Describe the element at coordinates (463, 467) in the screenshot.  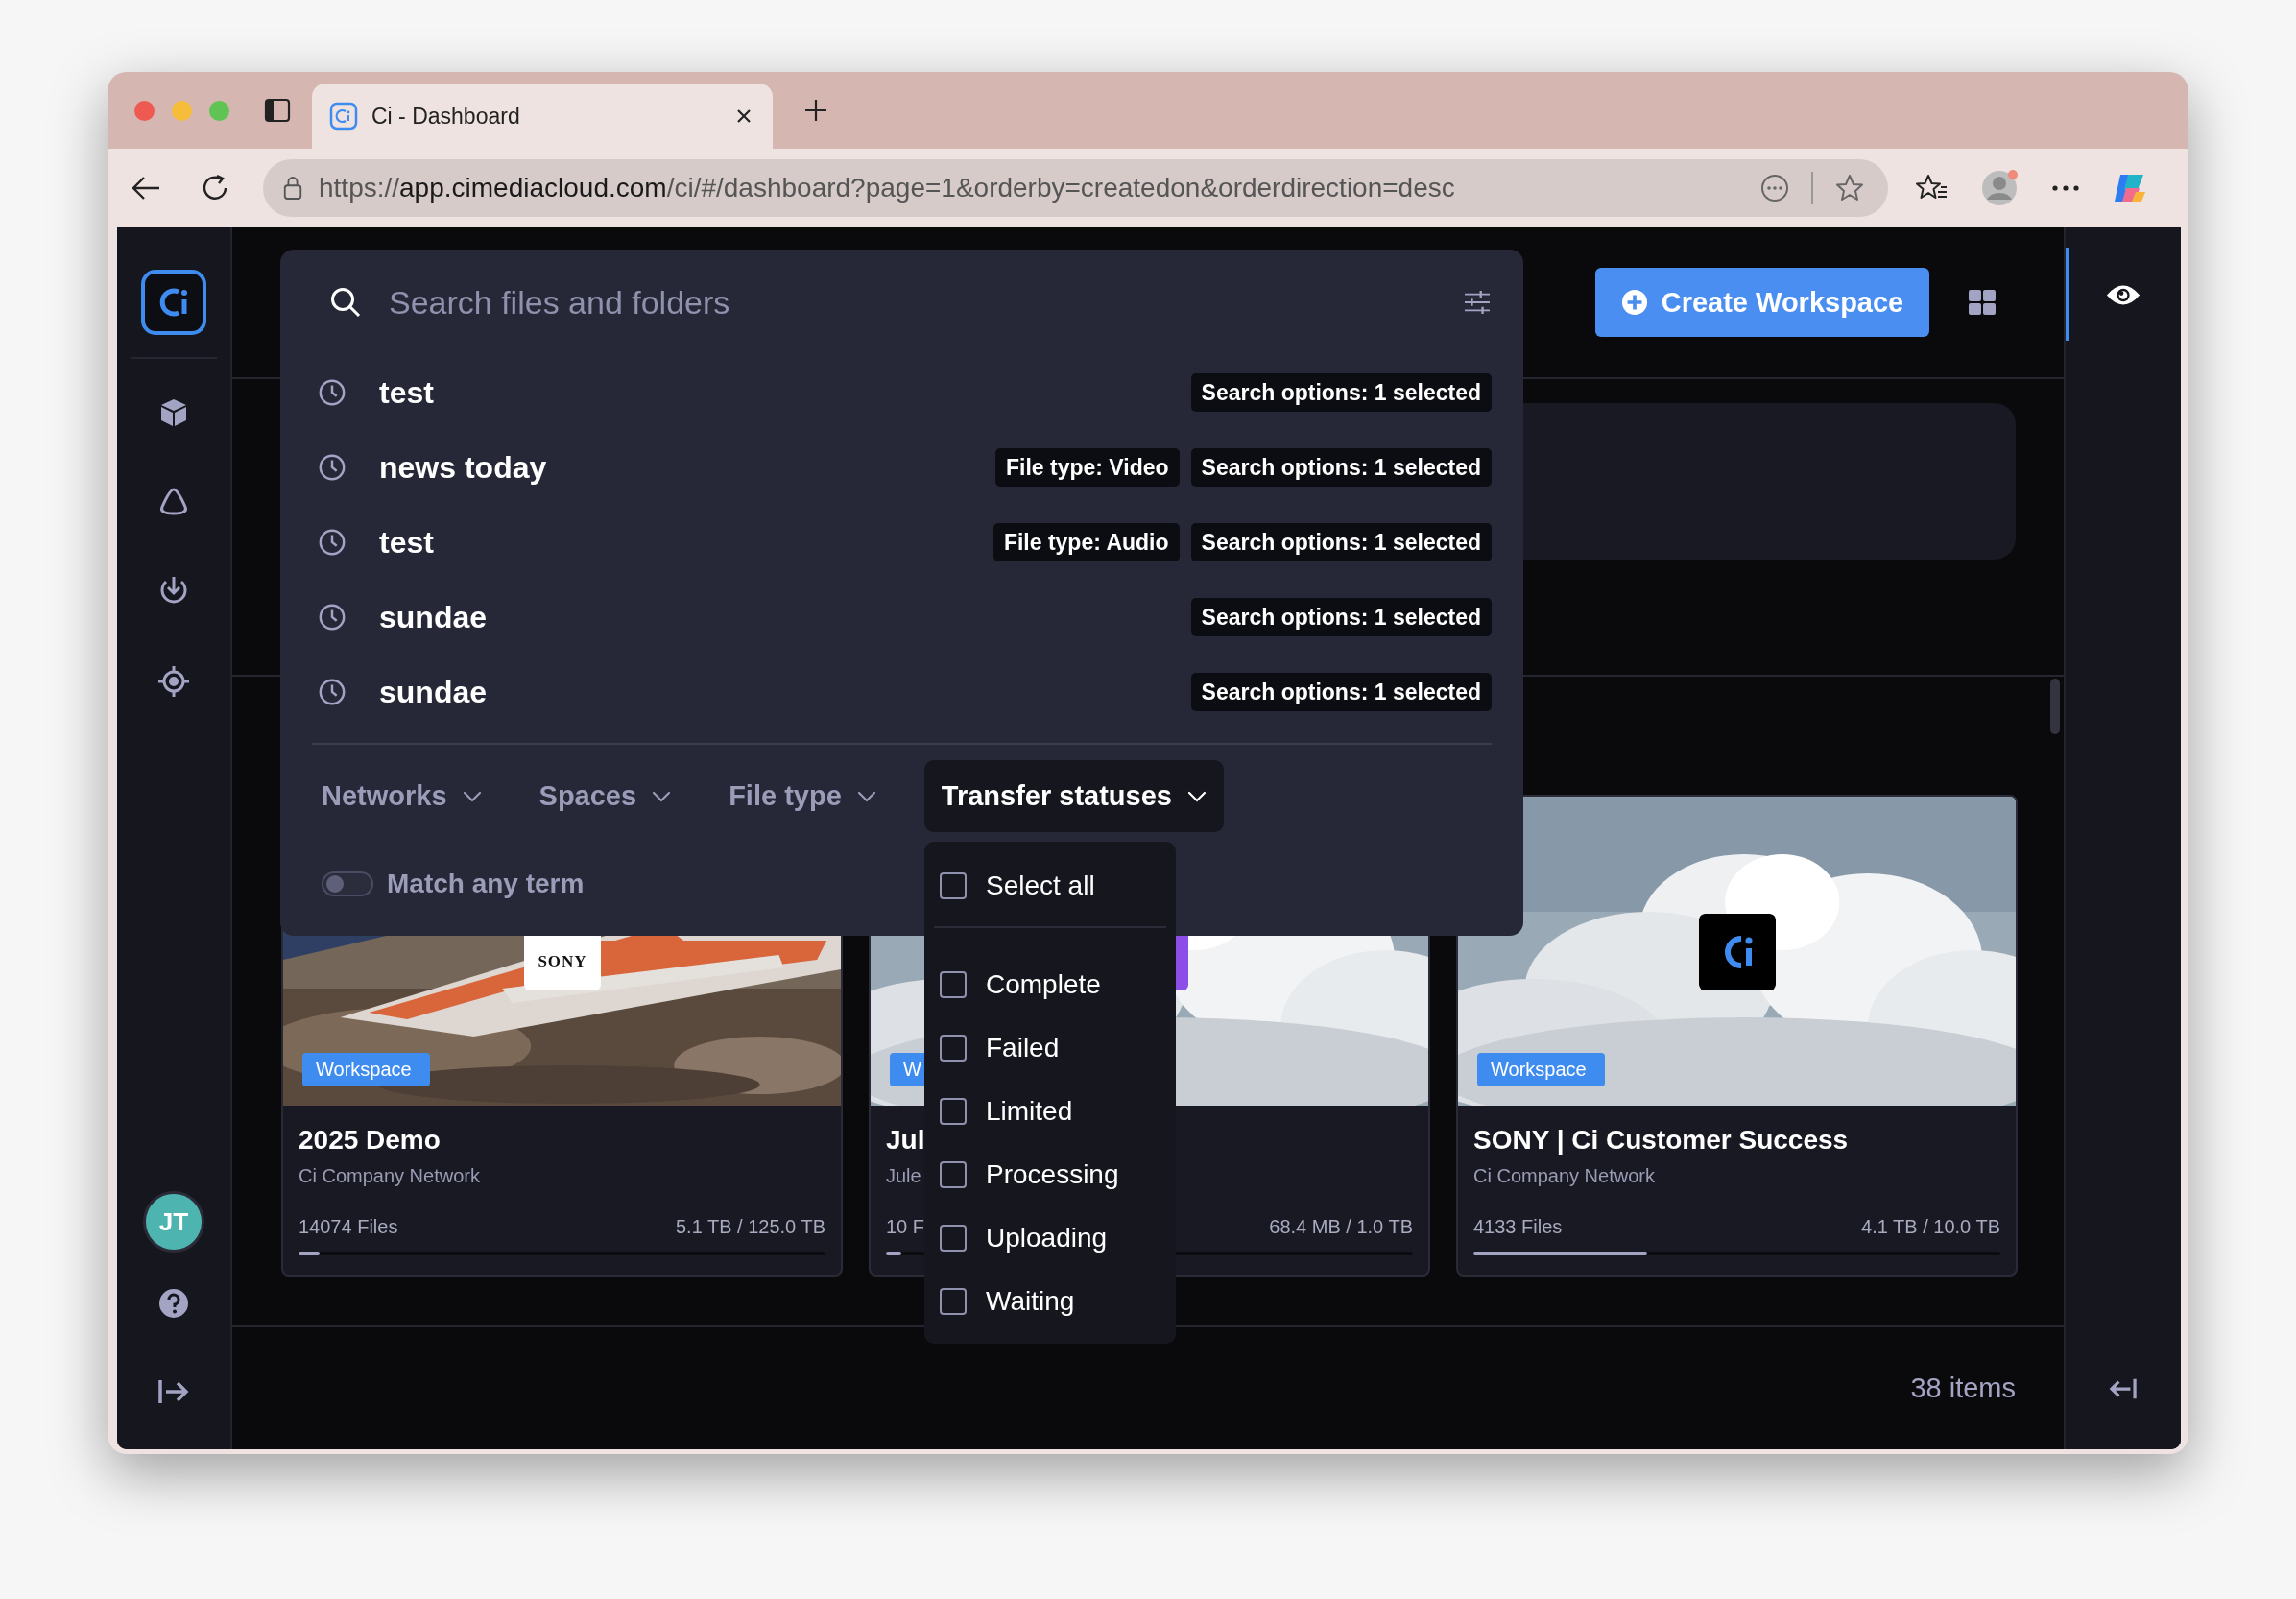
I see `search-query: news today` at that location.